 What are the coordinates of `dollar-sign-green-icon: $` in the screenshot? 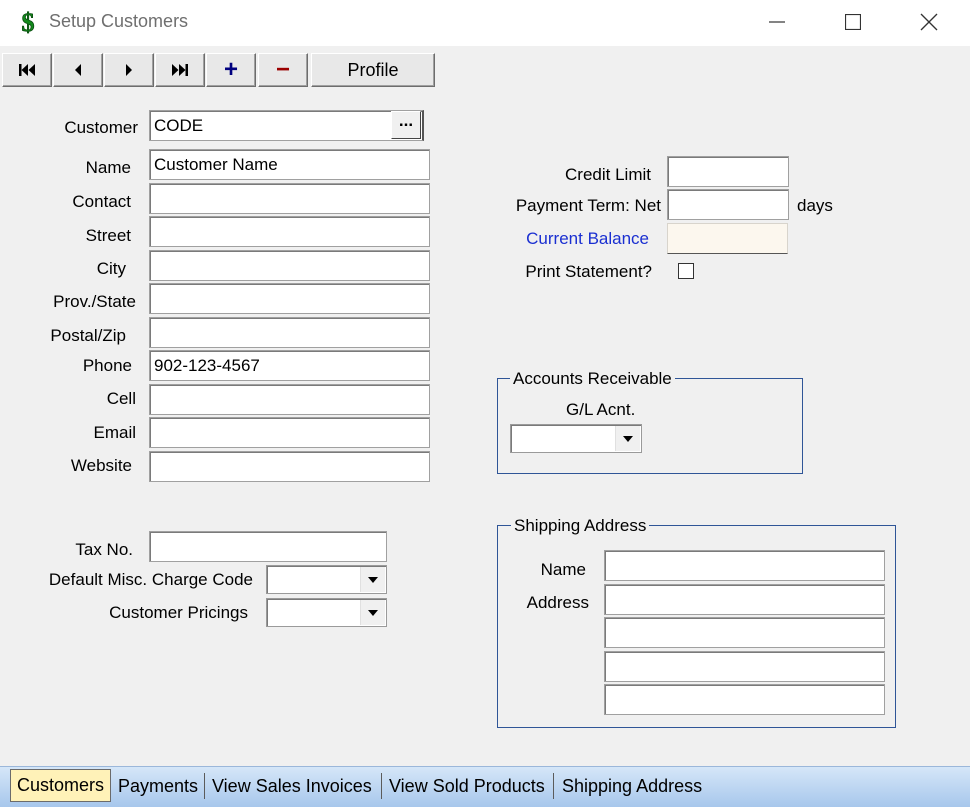 It's located at (28, 22).